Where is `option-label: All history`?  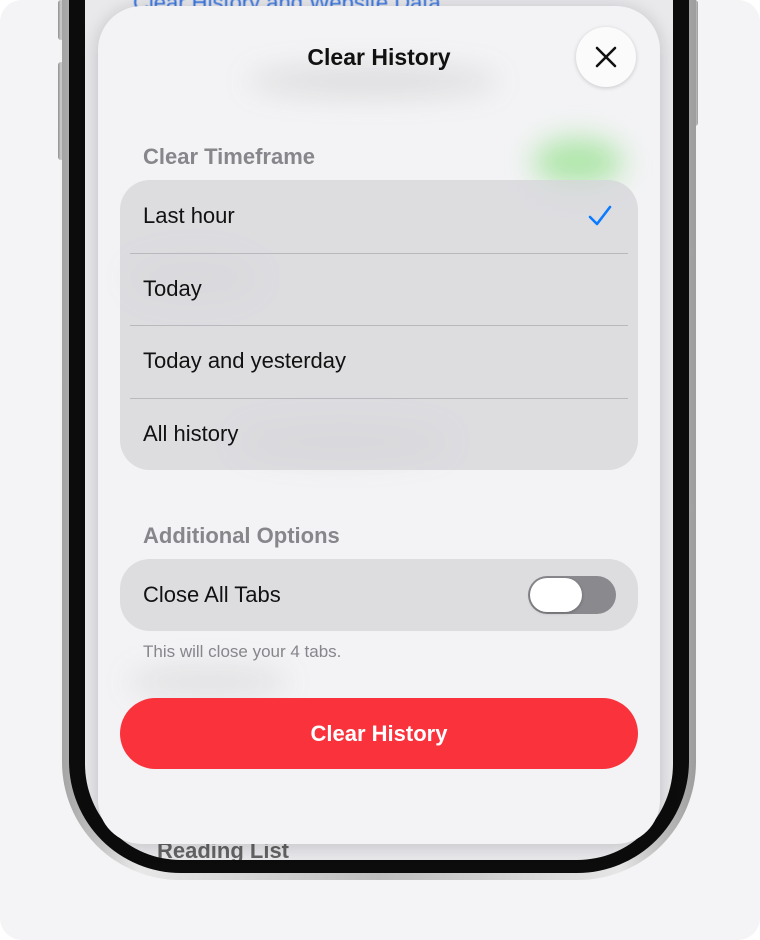 option-label: All history is located at coordinates (191, 433).